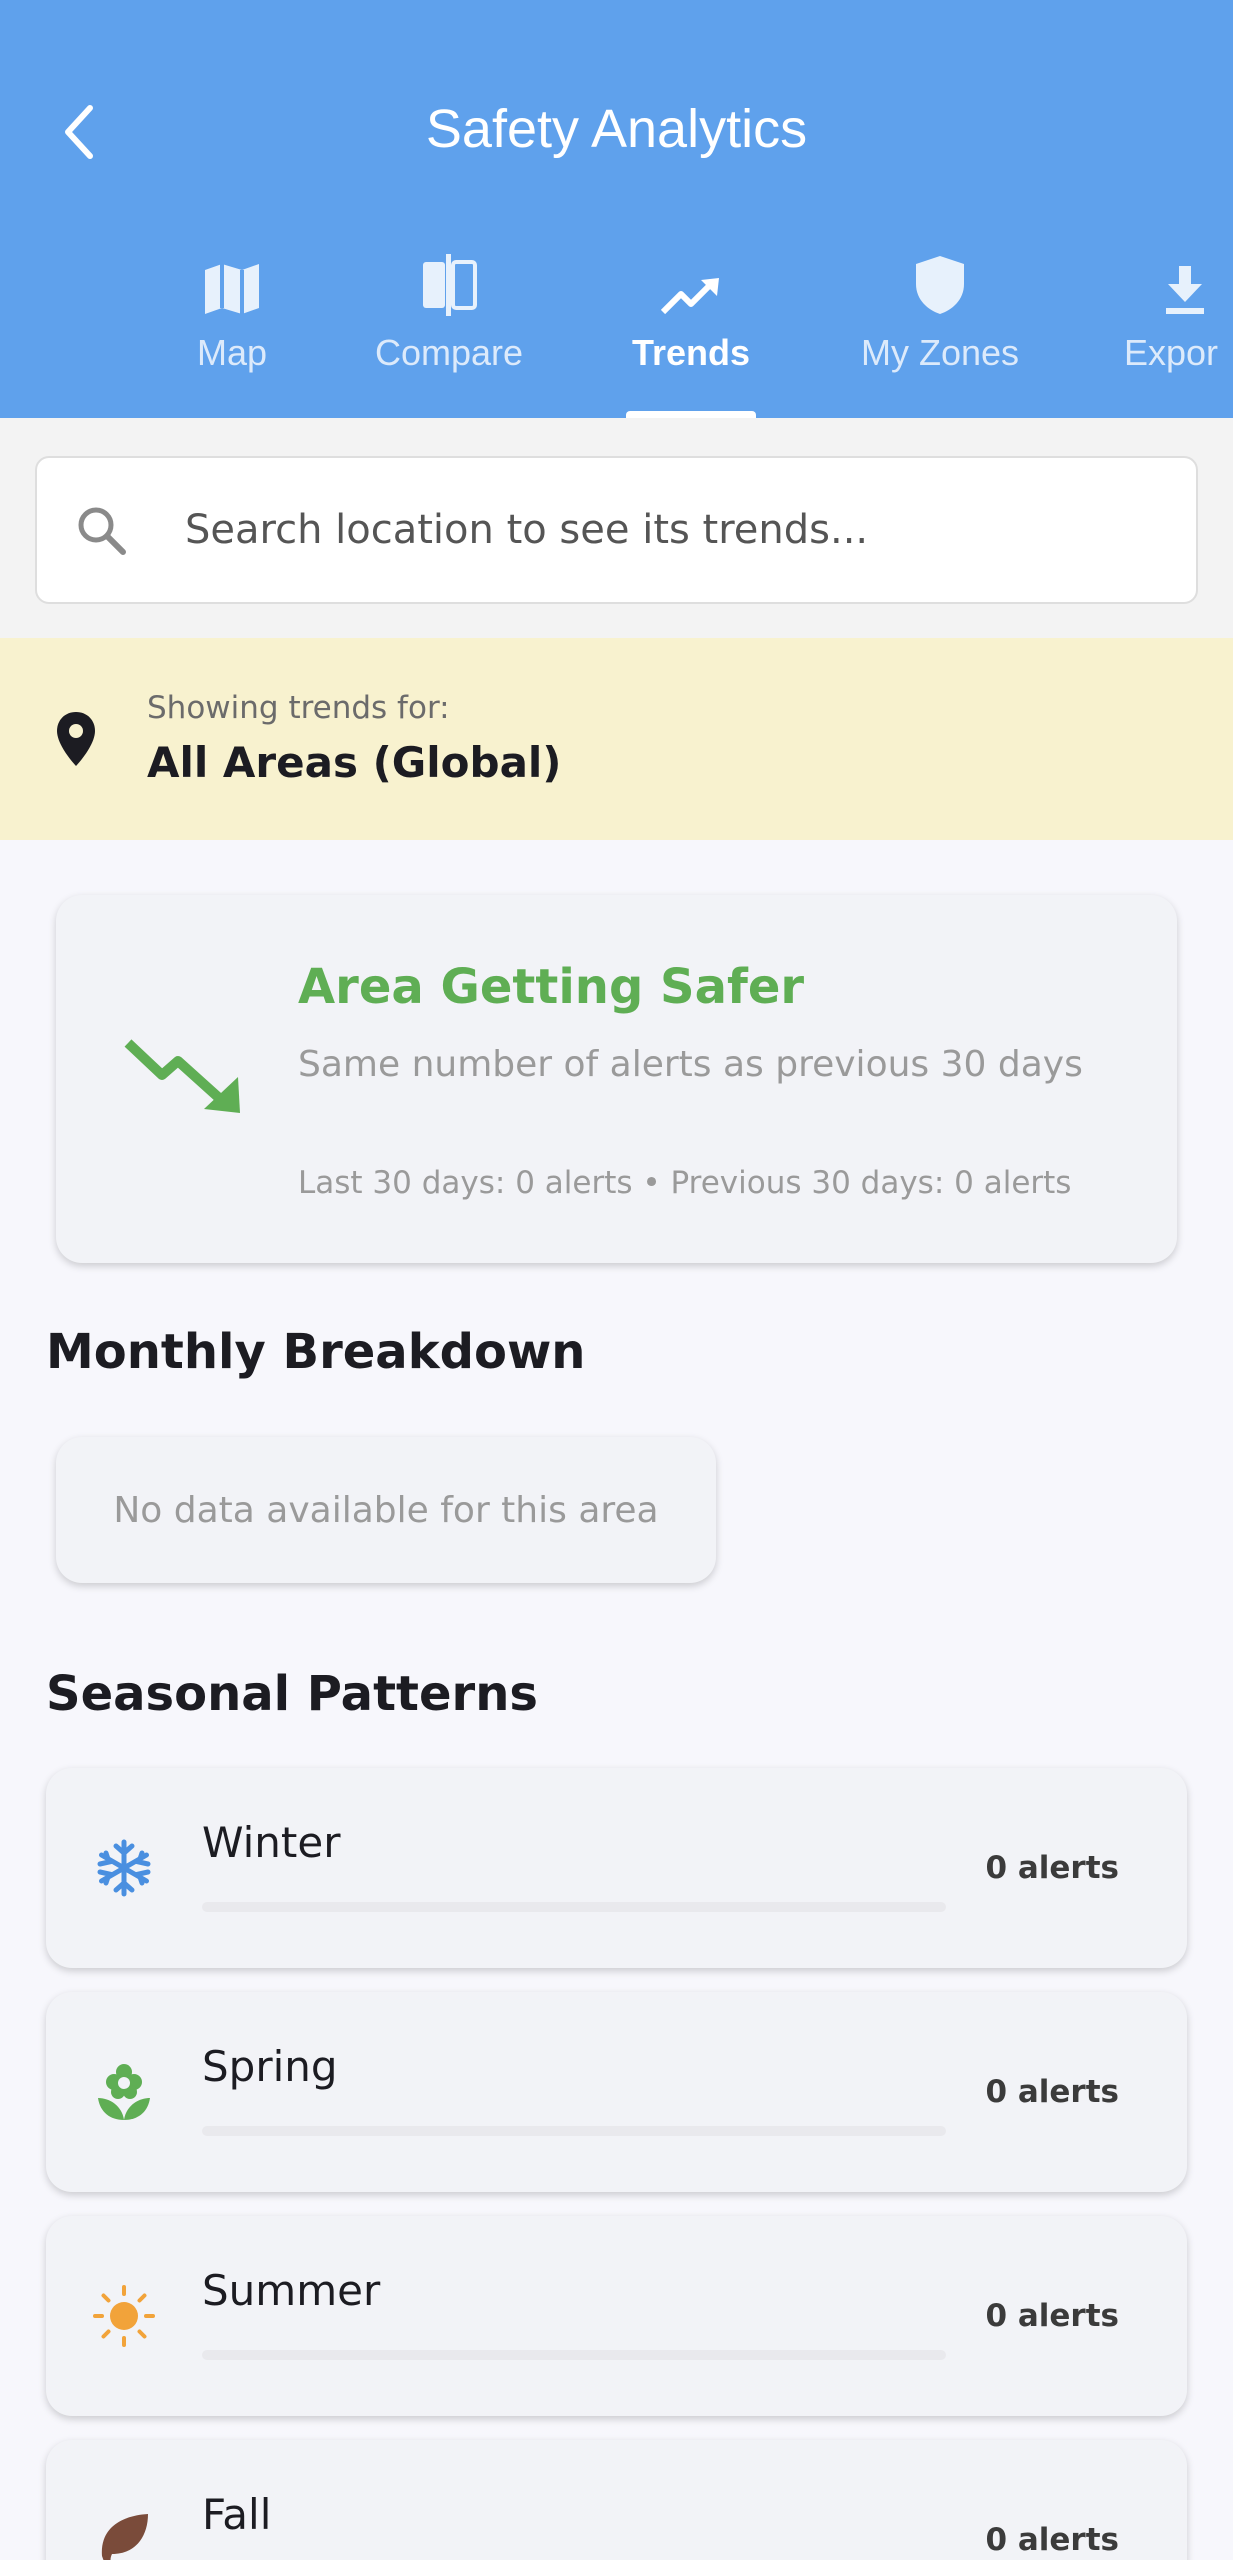  What do you see at coordinates (449, 352) in the screenshot?
I see `tab-label: Compare` at bounding box center [449, 352].